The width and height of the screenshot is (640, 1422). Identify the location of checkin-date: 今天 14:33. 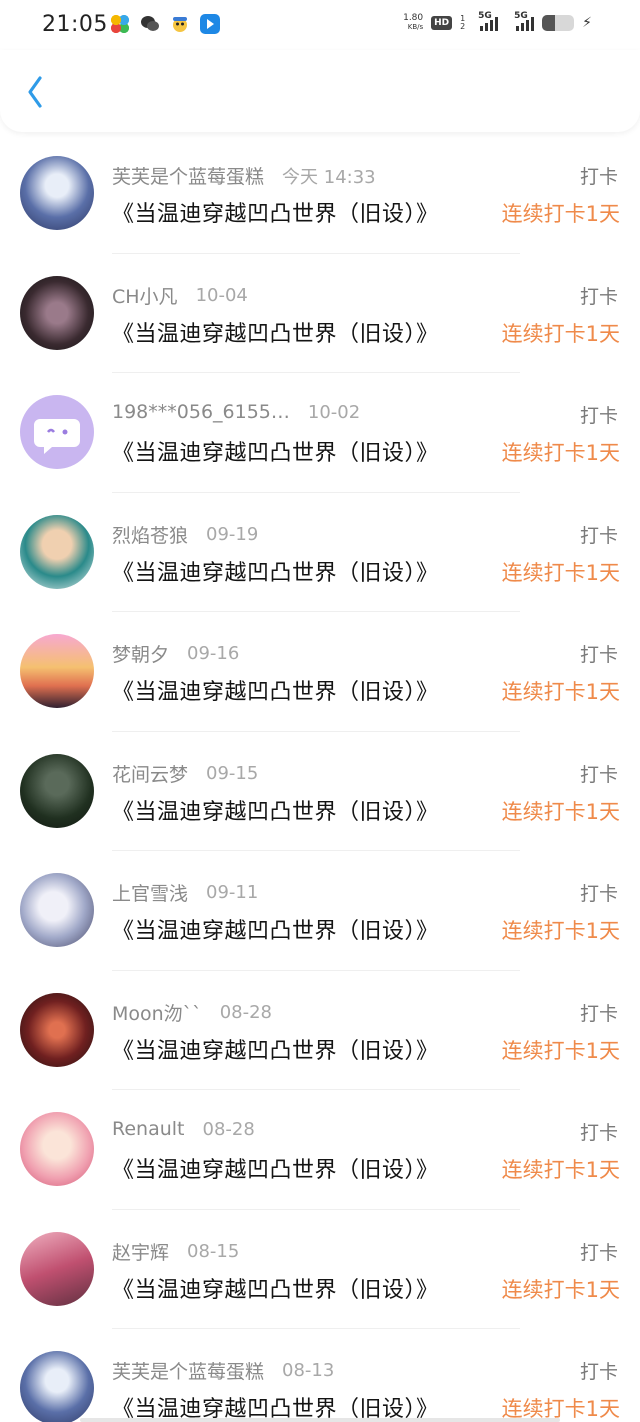
(329, 177).